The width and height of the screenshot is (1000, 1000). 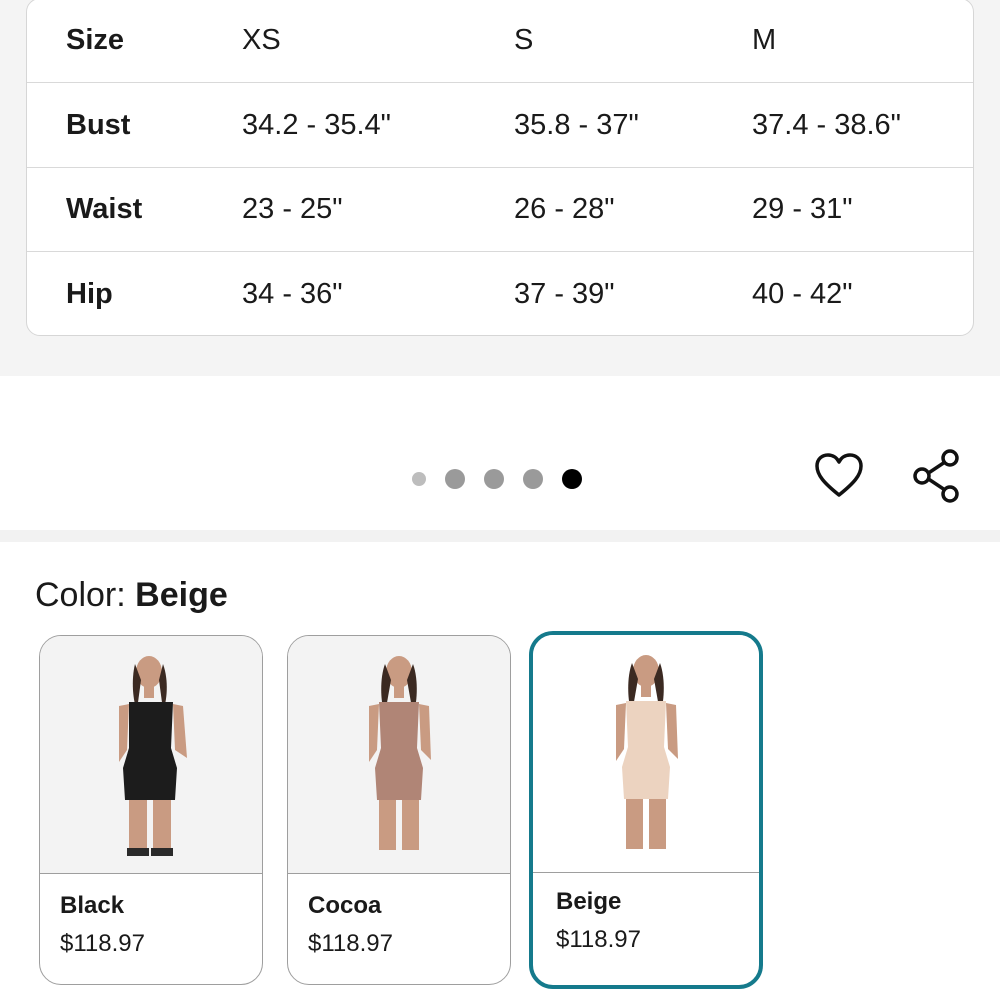 I want to click on carousel-pagination, so click(x=497, y=479).